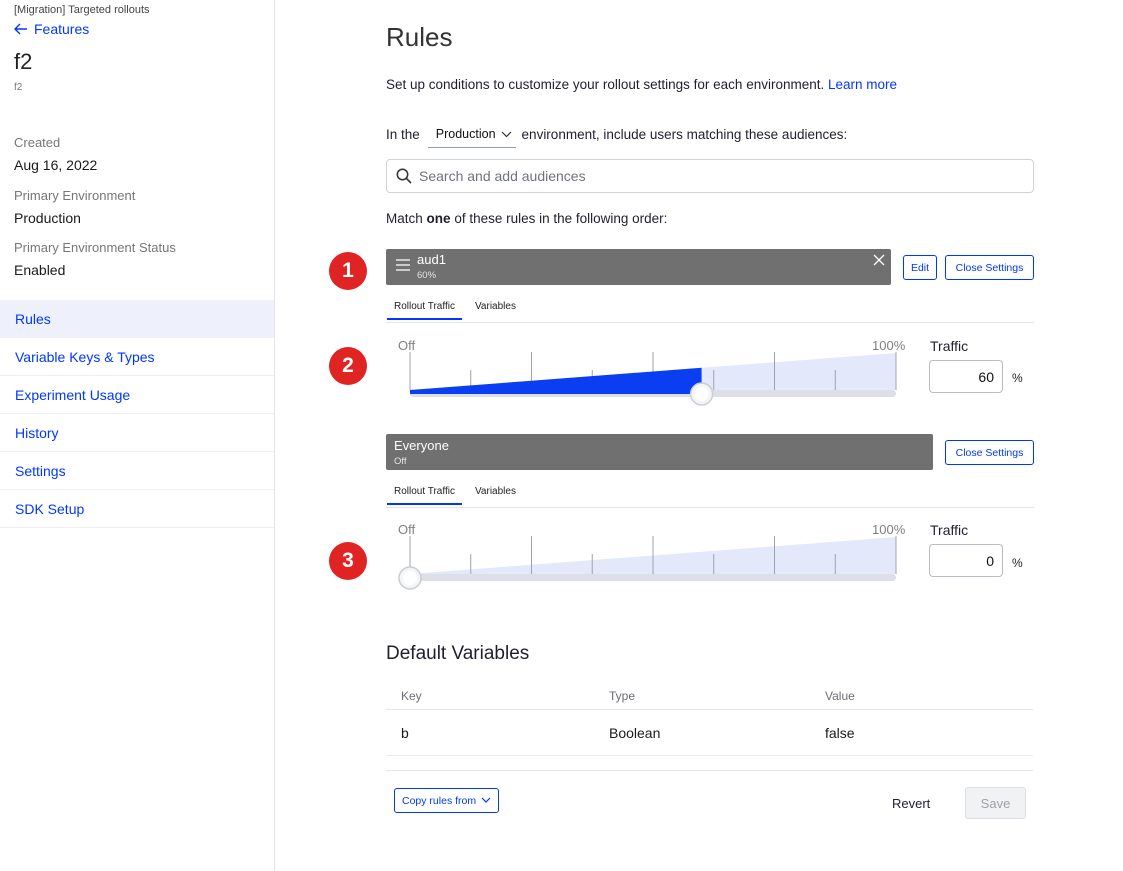 This screenshot has height=871, width=1123. I want to click on rule-traffic-summary: Off, so click(400, 461).